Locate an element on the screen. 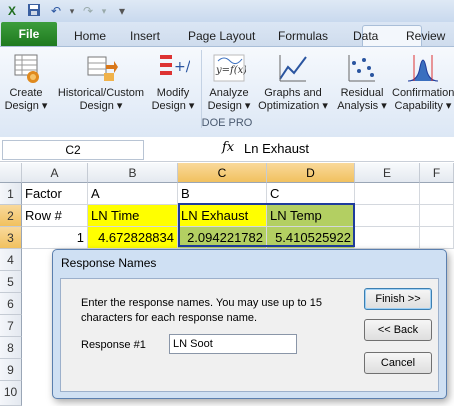 This screenshot has width=454, height=406. row-header-10: 10 is located at coordinates (11, 393).